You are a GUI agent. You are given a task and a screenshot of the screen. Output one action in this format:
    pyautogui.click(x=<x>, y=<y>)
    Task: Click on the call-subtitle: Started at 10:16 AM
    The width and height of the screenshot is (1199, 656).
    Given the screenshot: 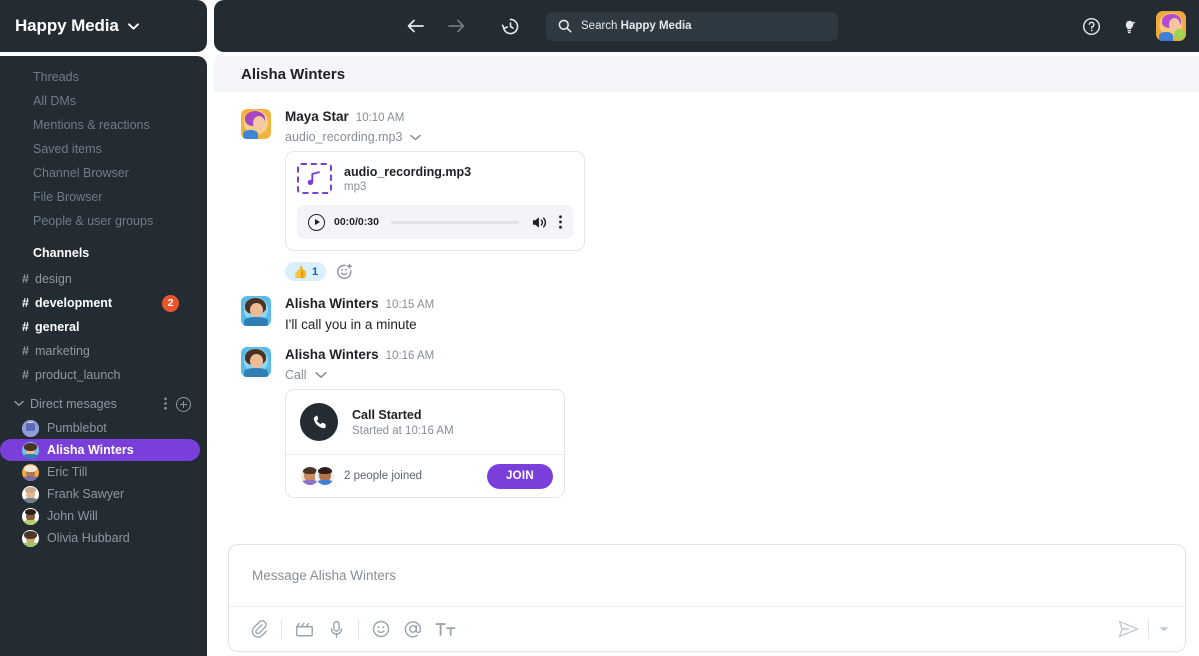 What is the action you would take?
    pyautogui.click(x=403, y=430)
    